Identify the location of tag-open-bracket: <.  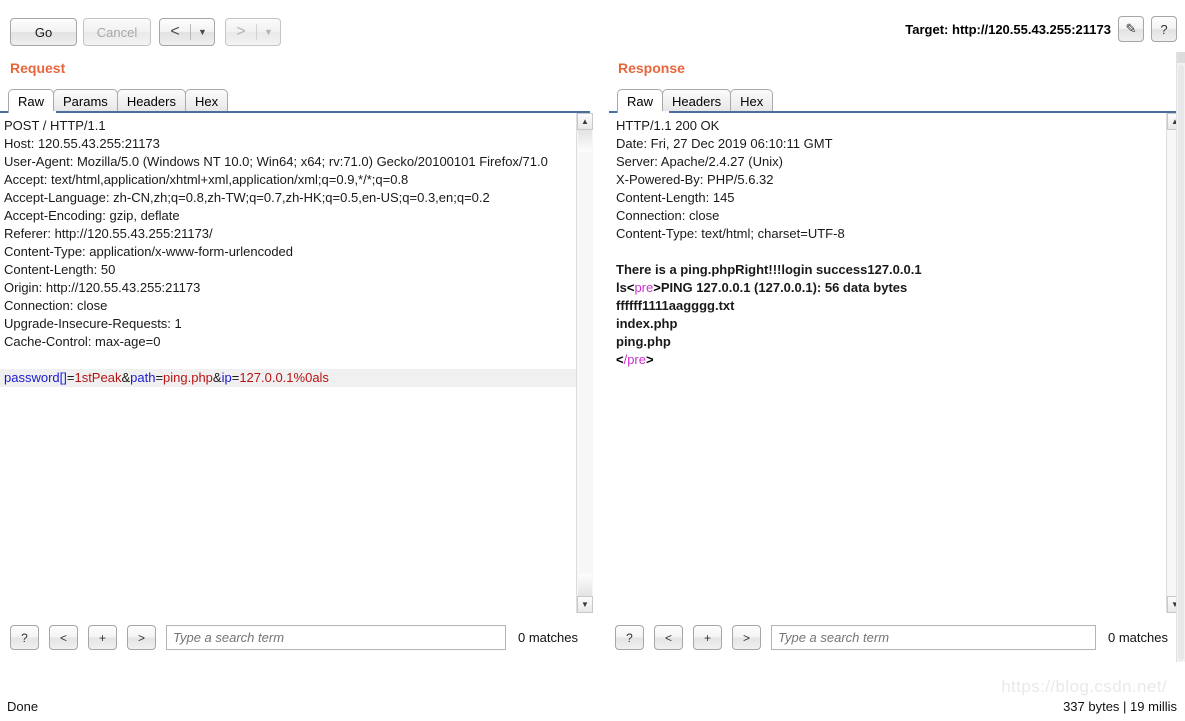
(620, 359).